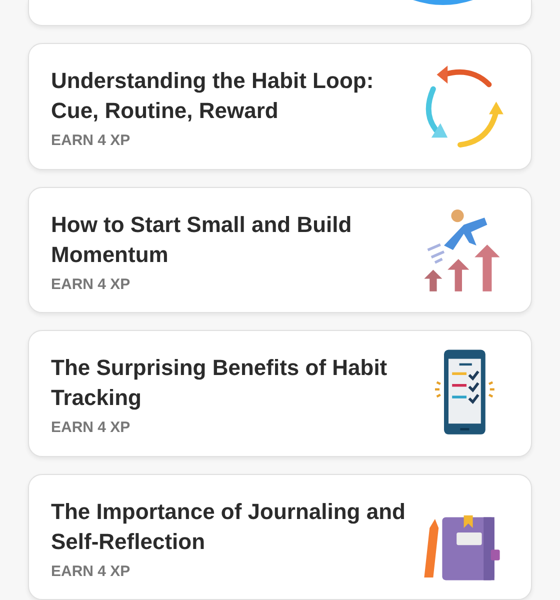  Describe the element at coordinates (202, 239) in the screenshot. I see `lesson-title: How to Start Small and Build Momentum` at that location.